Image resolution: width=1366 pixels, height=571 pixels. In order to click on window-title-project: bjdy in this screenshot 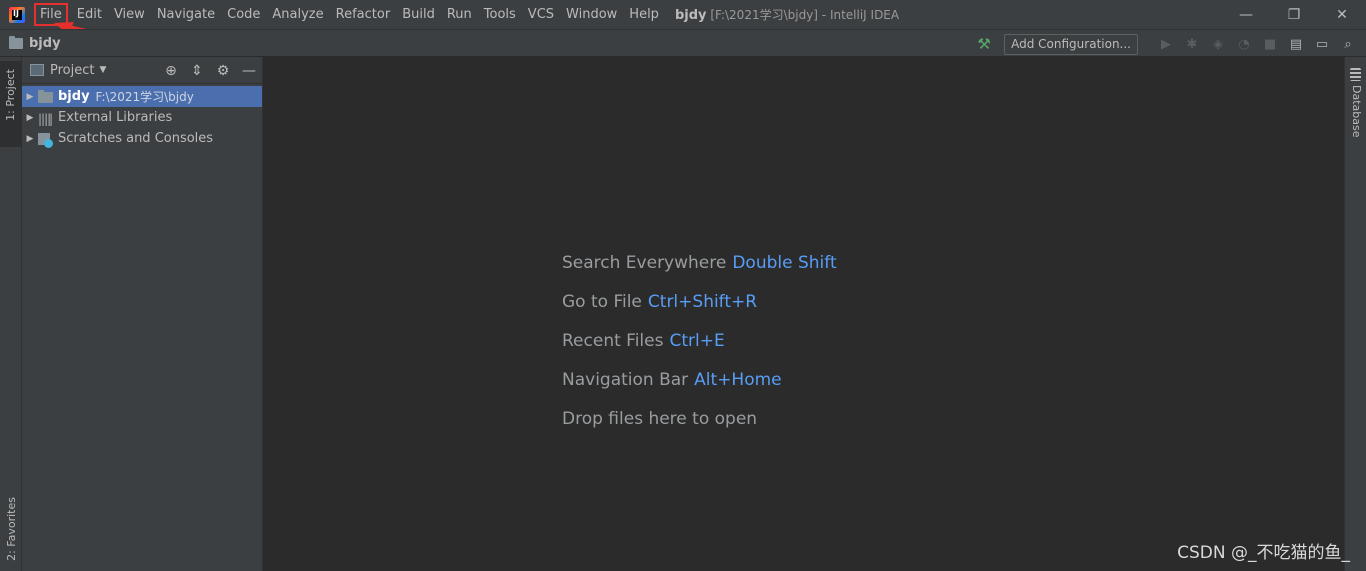, I will do `click(690, 15)`.